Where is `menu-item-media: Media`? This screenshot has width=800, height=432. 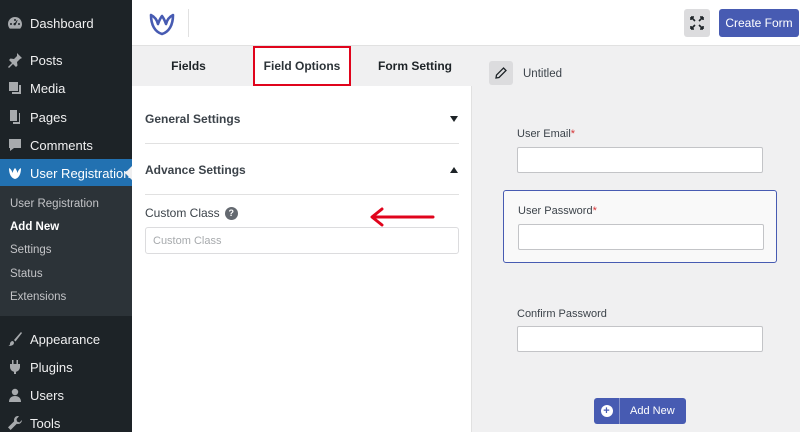 menu-item-media: Media is located at coordinates (66, 88).